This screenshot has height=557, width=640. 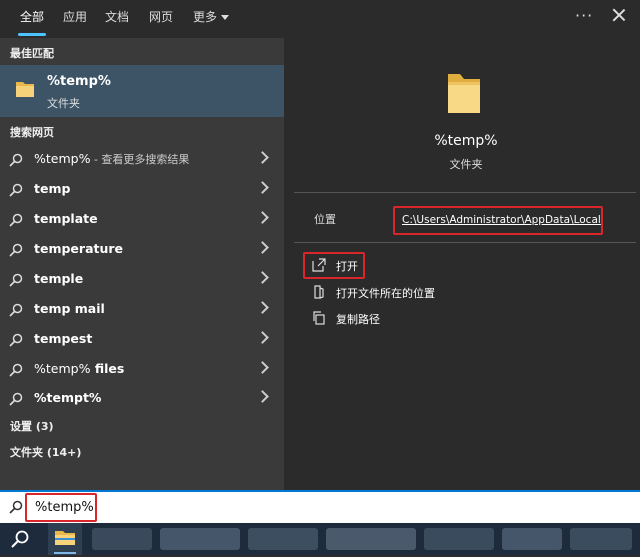 What do you see at coordinates (358, 319) in the screenshot?
I see `copy-path-label: 复制路径` at bounding box center [358, 319].